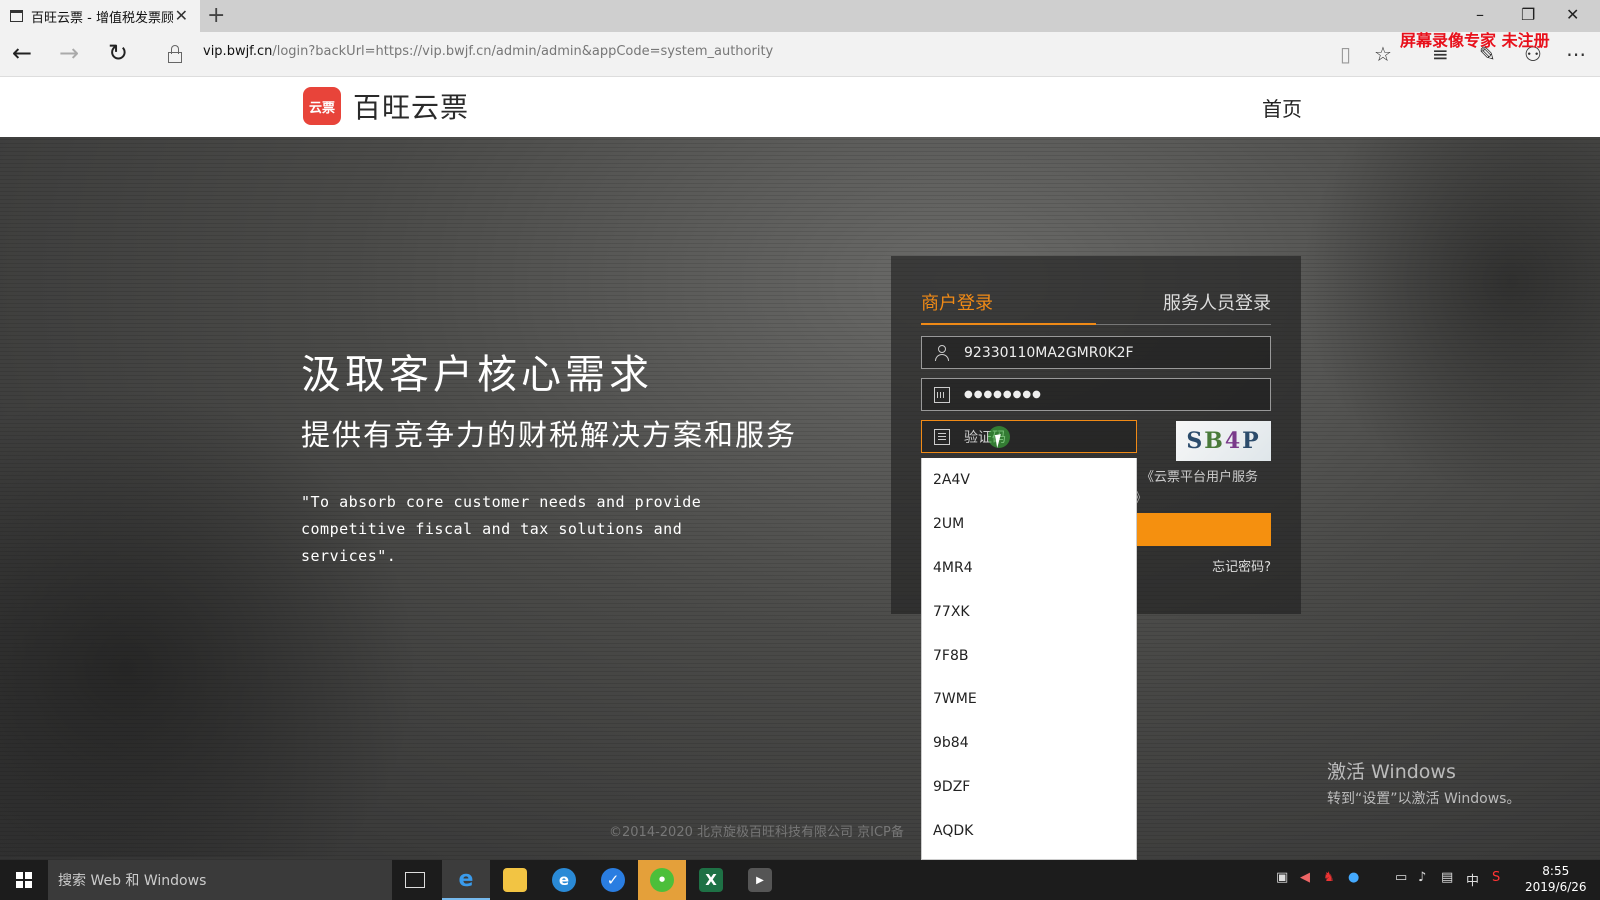 The height and width of the screenshot is (900, 1600). I want to click on windows-activation-notice: 激活 Windows 转到“设置”以激活 Windows。, so click(1423, 782).